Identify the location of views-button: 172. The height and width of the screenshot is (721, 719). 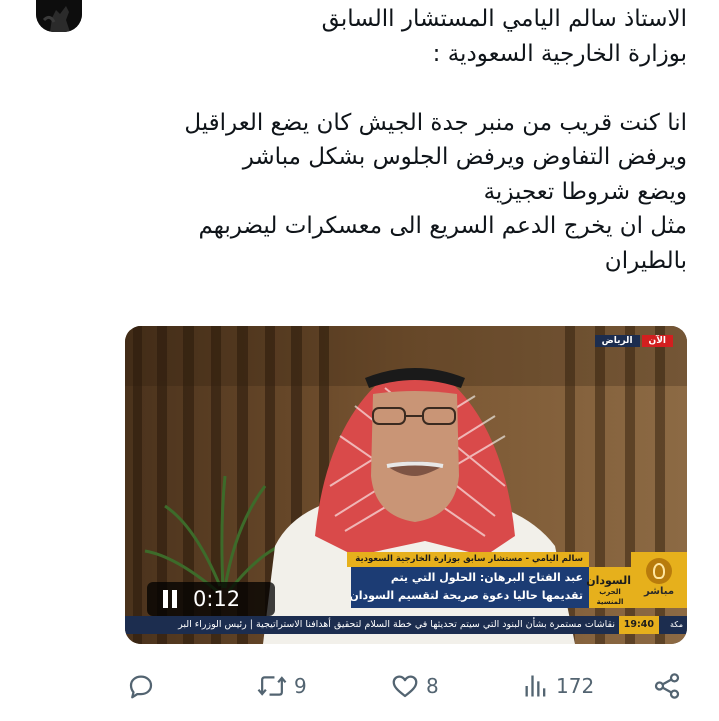
(558, 686).